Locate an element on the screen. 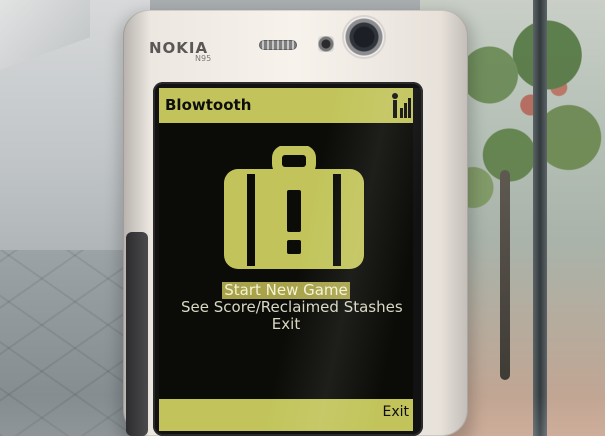 This screenshot has width=605, height=436. window-frame-post is located at coordinates (540, 218).